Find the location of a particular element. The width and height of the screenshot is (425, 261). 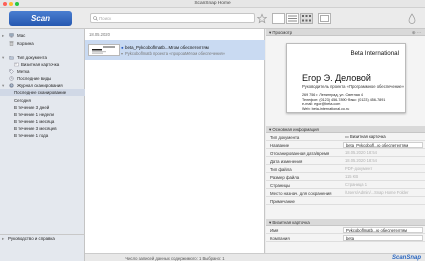

help-guide-link: ▸ Руководство и справка is located at coordinates (42, 238).